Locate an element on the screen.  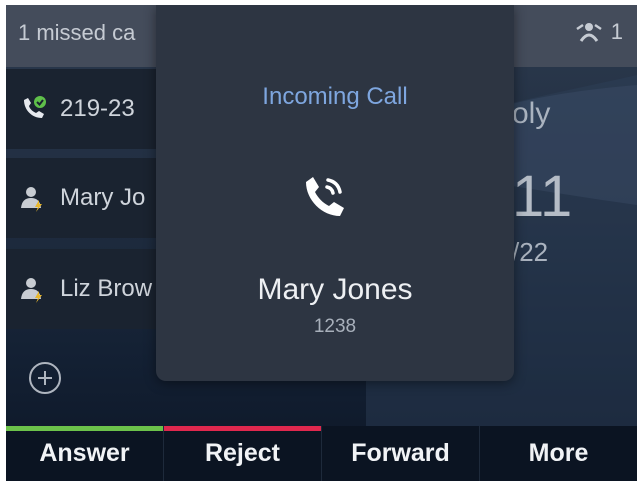
list-item-label: Mary Jo is located at coordinates (103, 197).